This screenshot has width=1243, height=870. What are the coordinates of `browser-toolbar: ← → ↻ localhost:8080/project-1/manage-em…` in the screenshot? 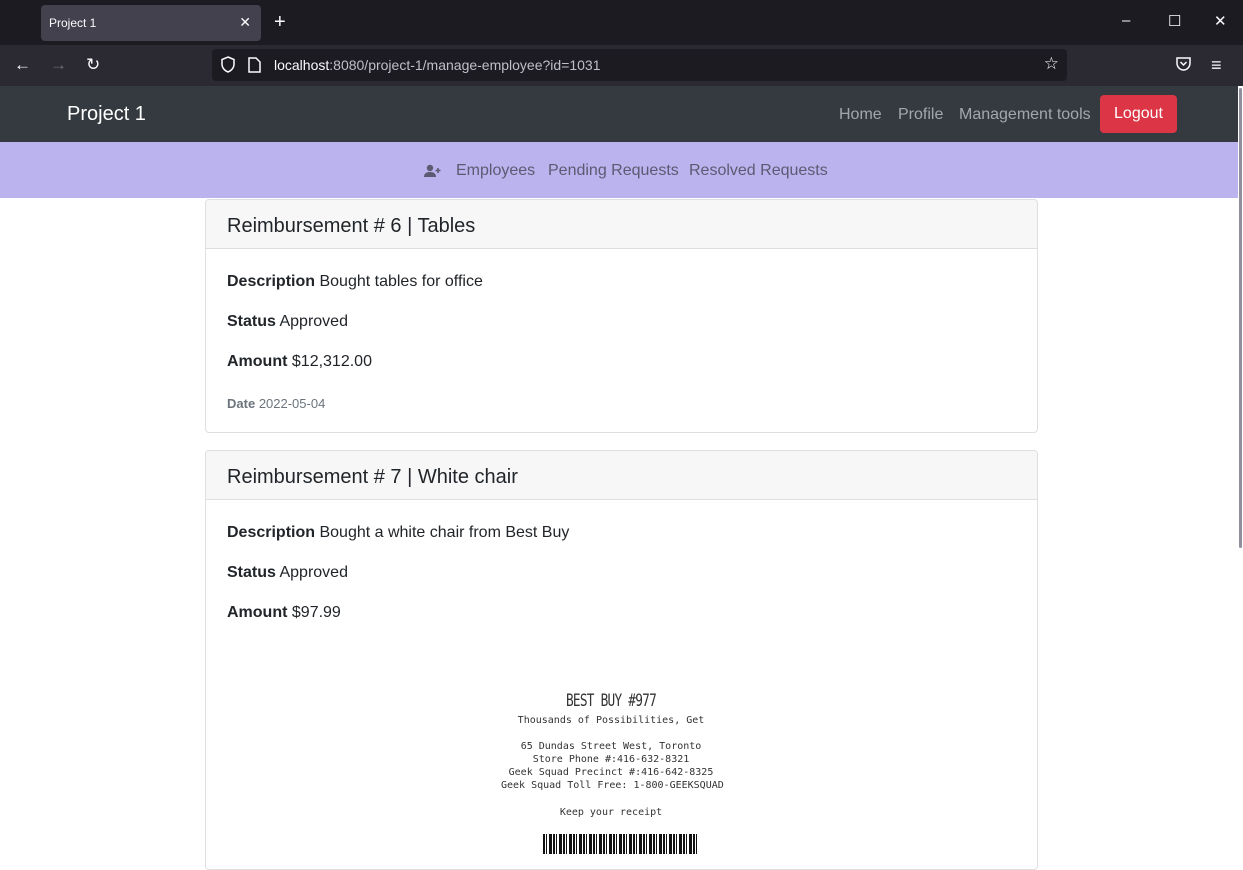 It's located at (621, 65).